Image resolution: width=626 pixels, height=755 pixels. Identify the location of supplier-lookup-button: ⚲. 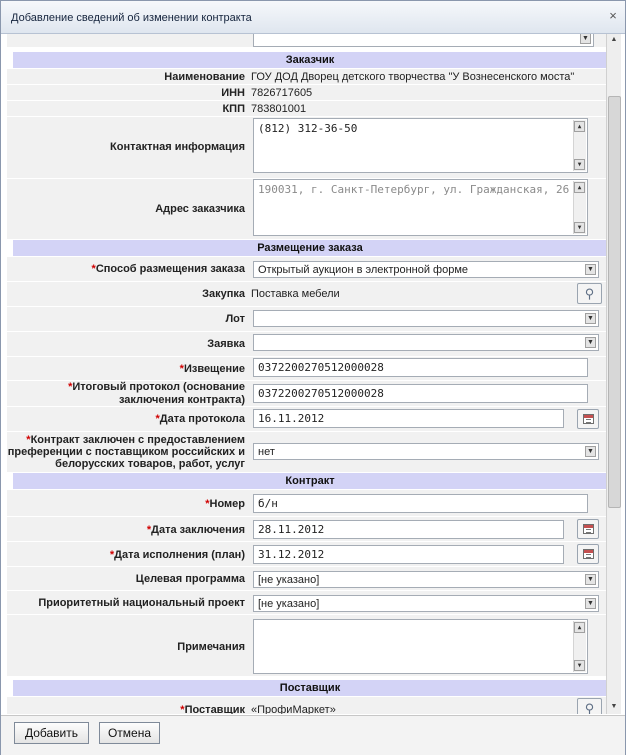
(589, 706).